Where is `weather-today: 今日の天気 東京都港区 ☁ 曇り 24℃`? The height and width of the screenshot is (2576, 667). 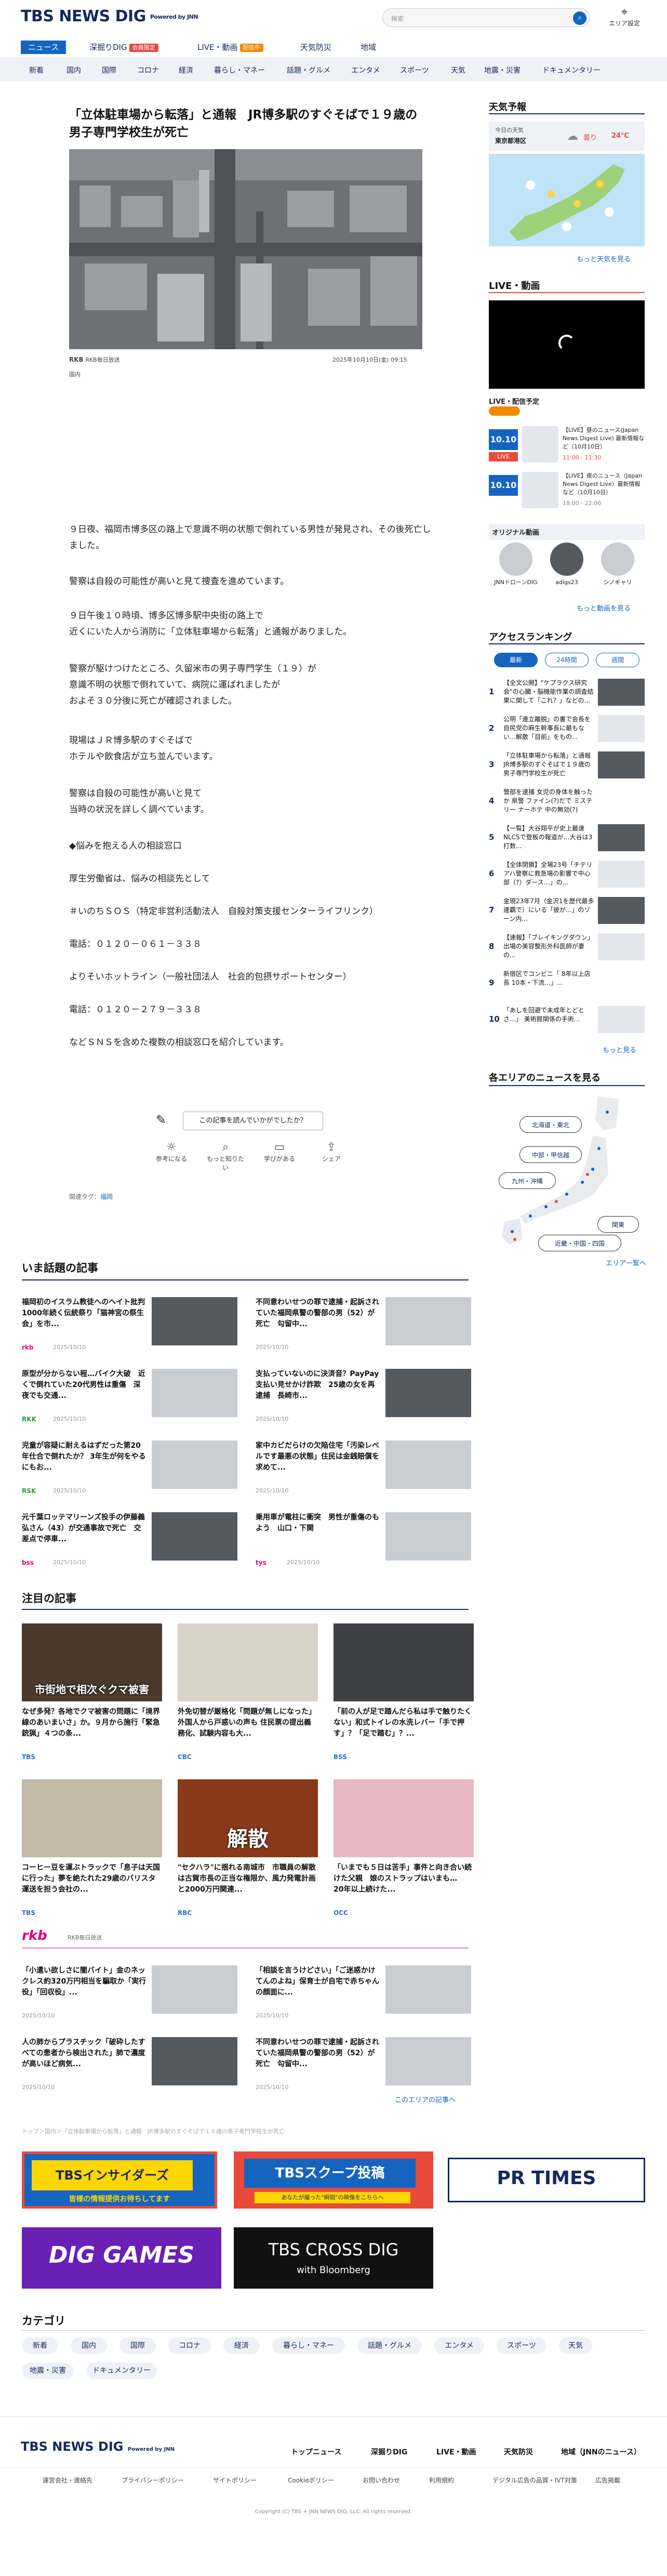
weather-today: 今日の天気 東京都港区 ☁ 曇り 24℃ is located at coordinates (567, 136).